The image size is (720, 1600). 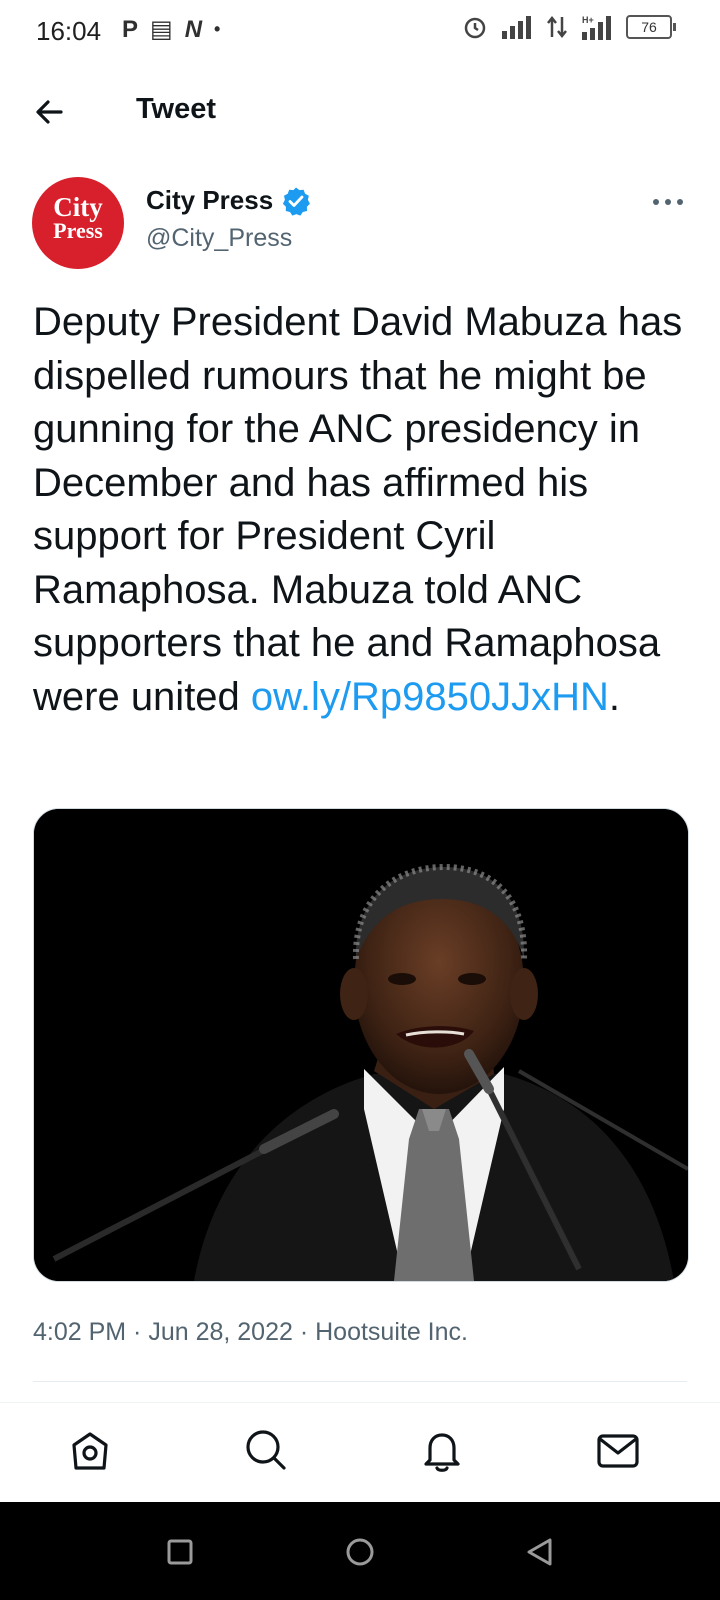 I want to click on system-navigation-bar, so click(x=360, y=1551).